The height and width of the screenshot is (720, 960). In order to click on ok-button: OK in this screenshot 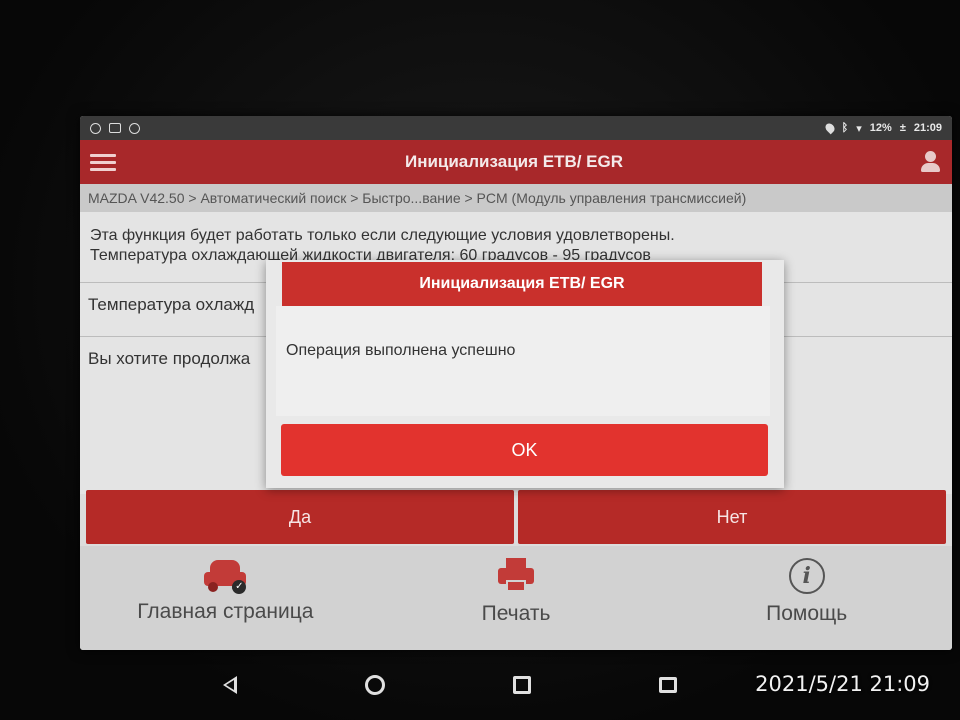, I will do `click(524, 450)`.